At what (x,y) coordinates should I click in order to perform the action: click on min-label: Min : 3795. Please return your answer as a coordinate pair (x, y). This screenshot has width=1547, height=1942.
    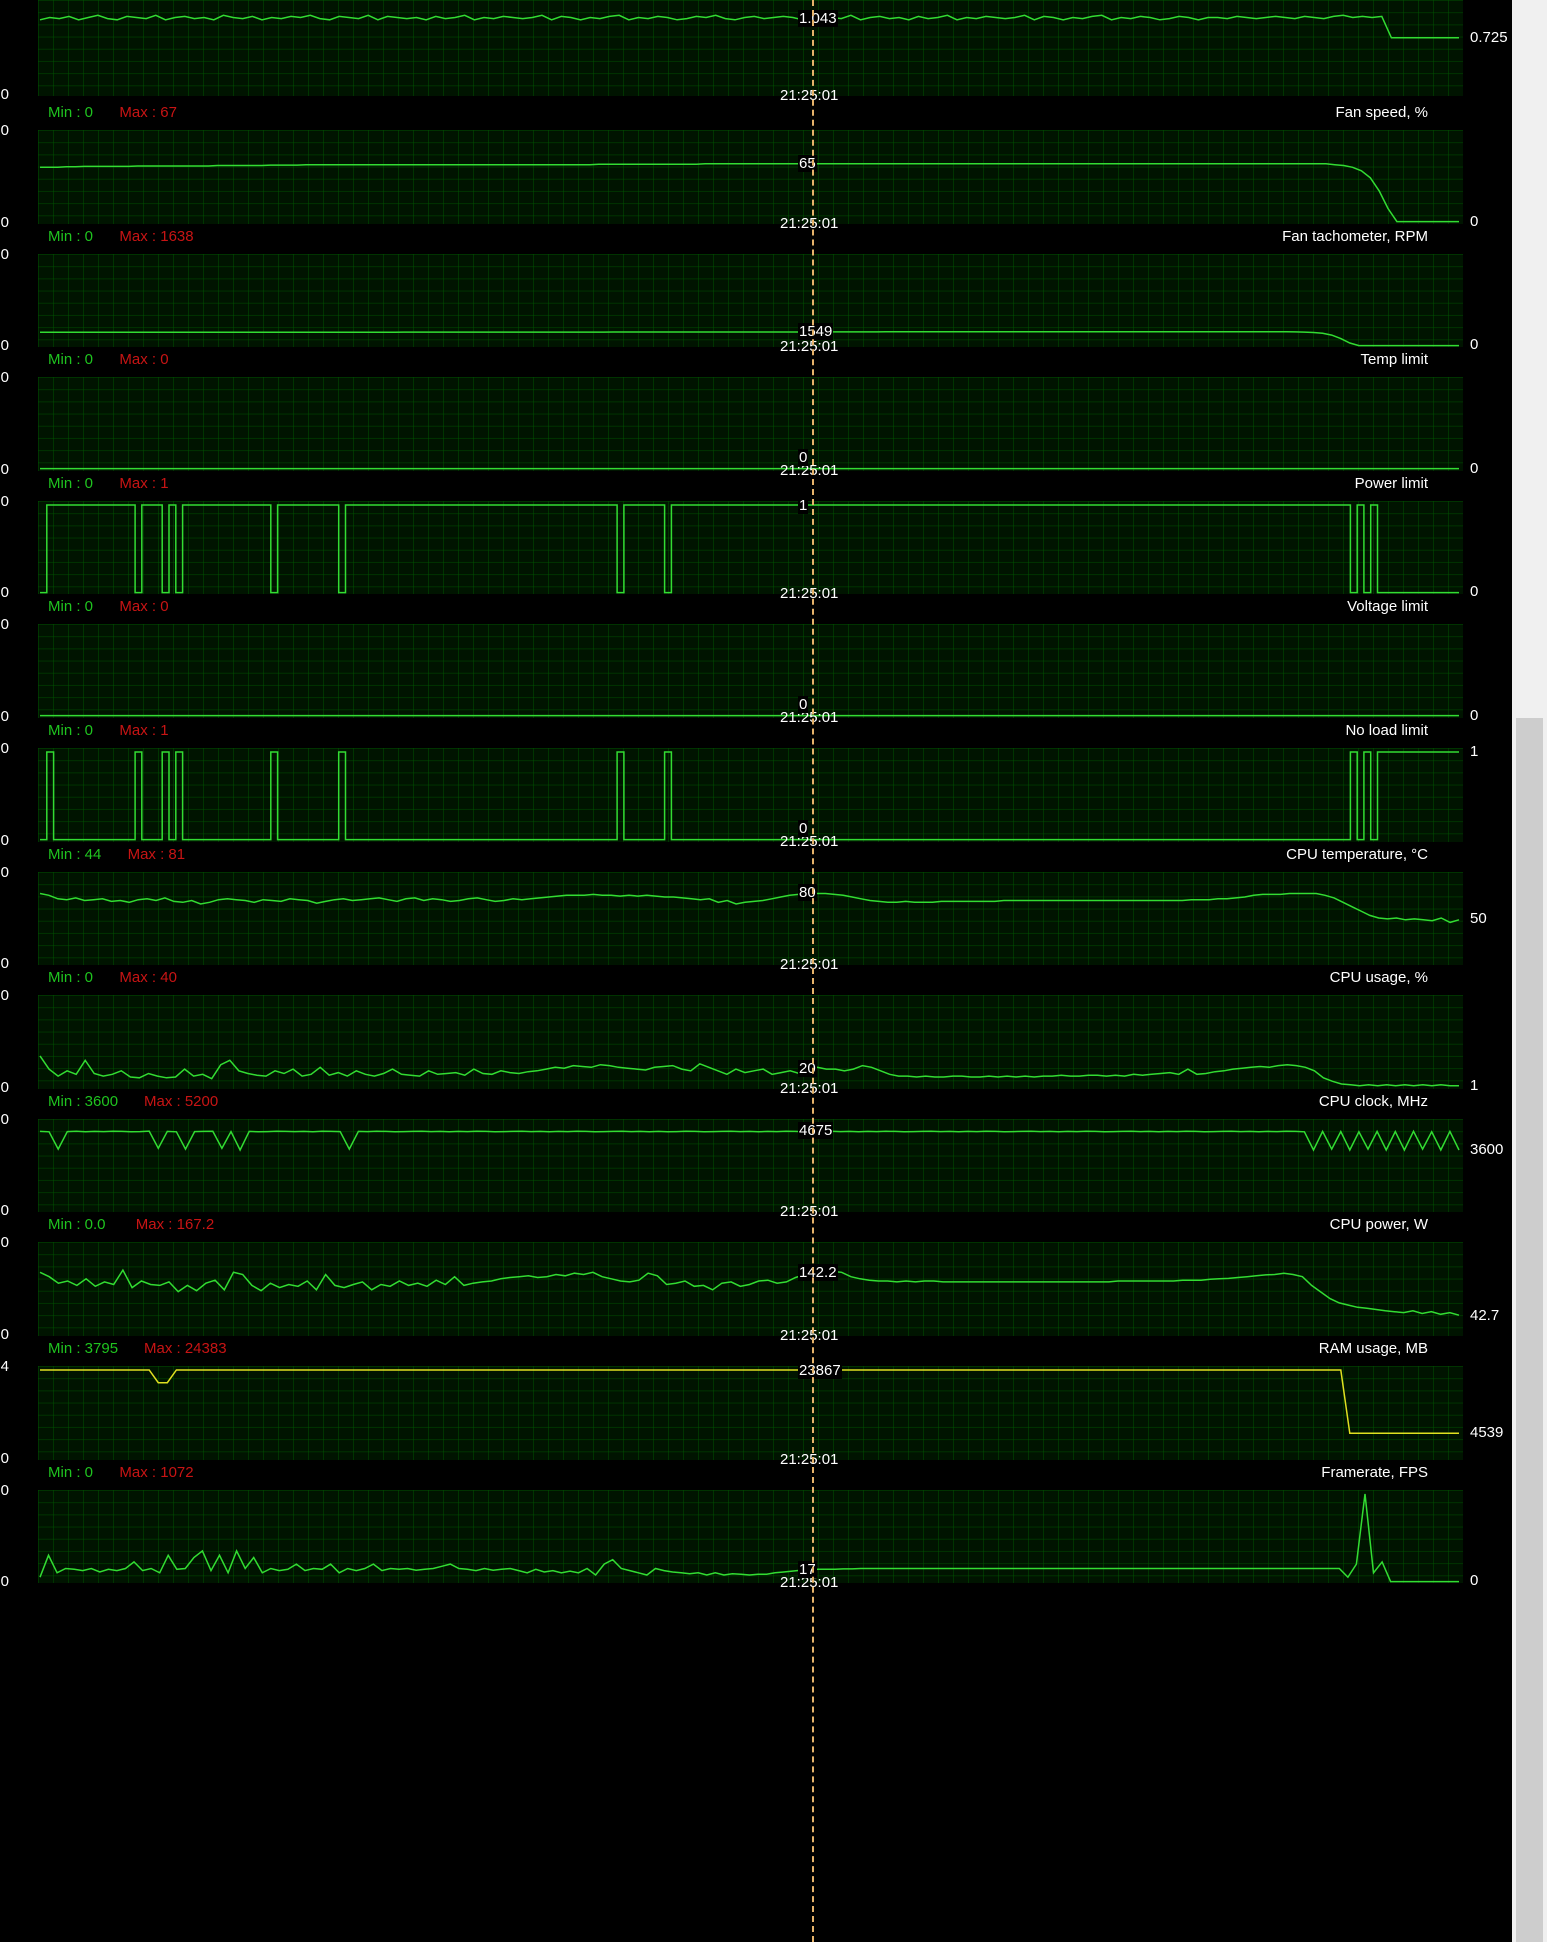
    Looking at the image, I should click on (83, 1348).